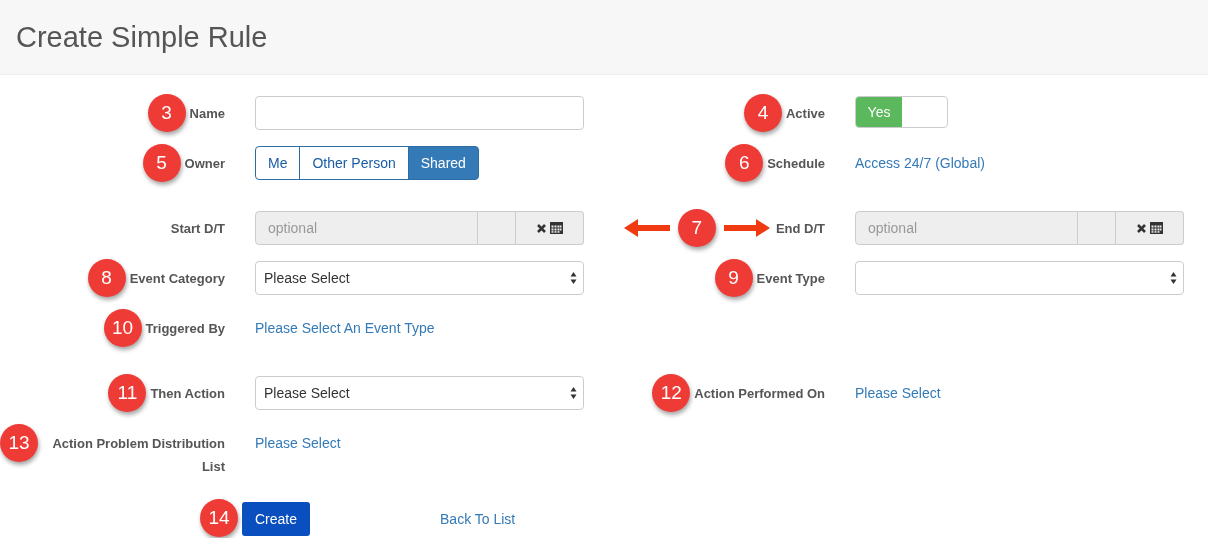 The image size is (1208, 538). What do you see at coordinates (443, 163) in the screenshot?
I see `option-button: Shared` at bounding box center [443, 163].